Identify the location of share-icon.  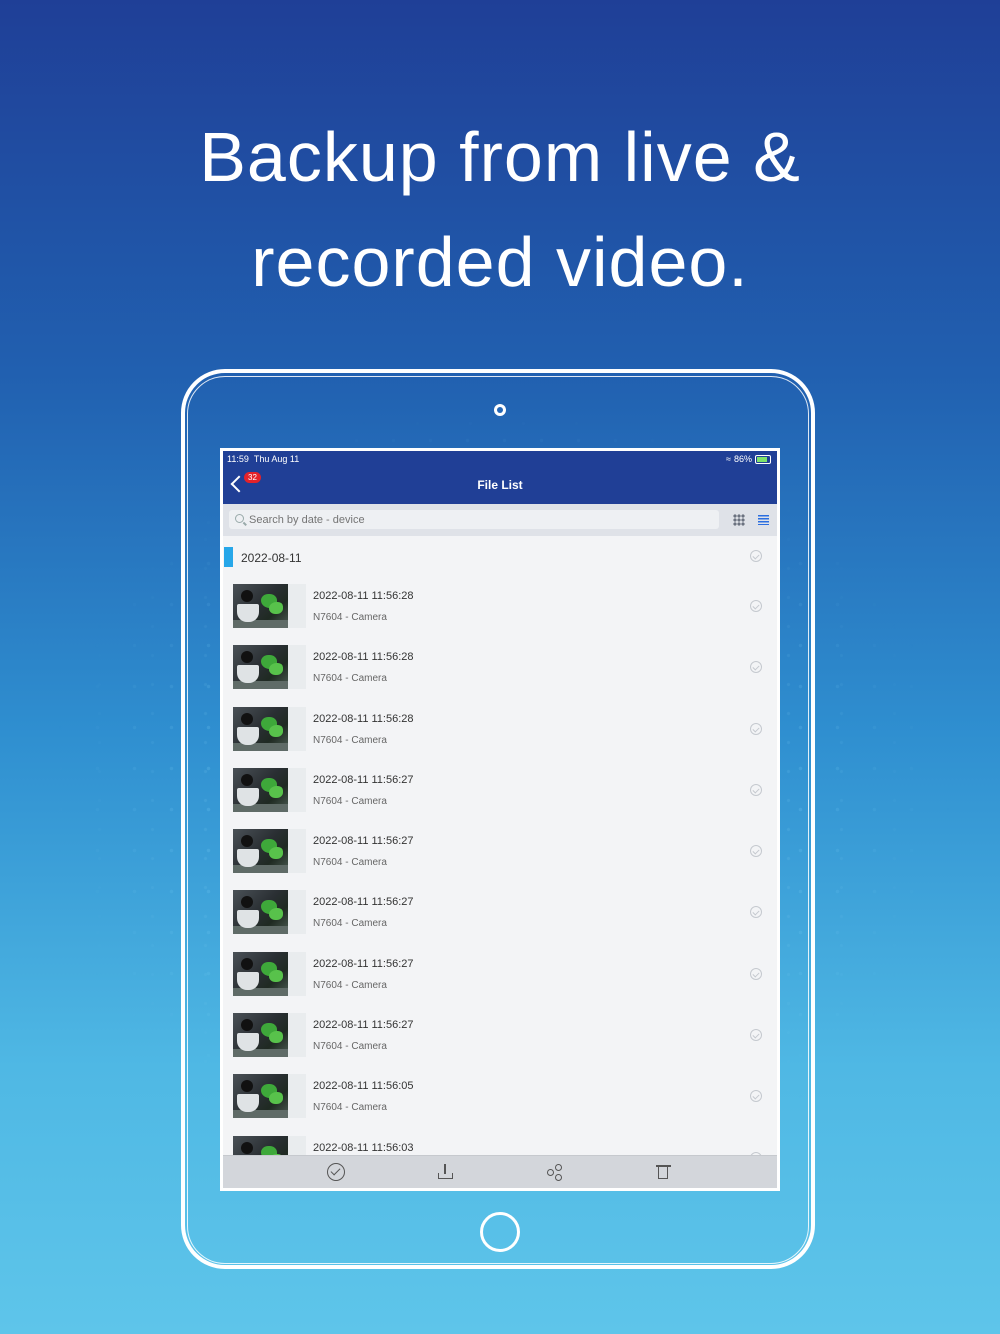
(555, 1172).